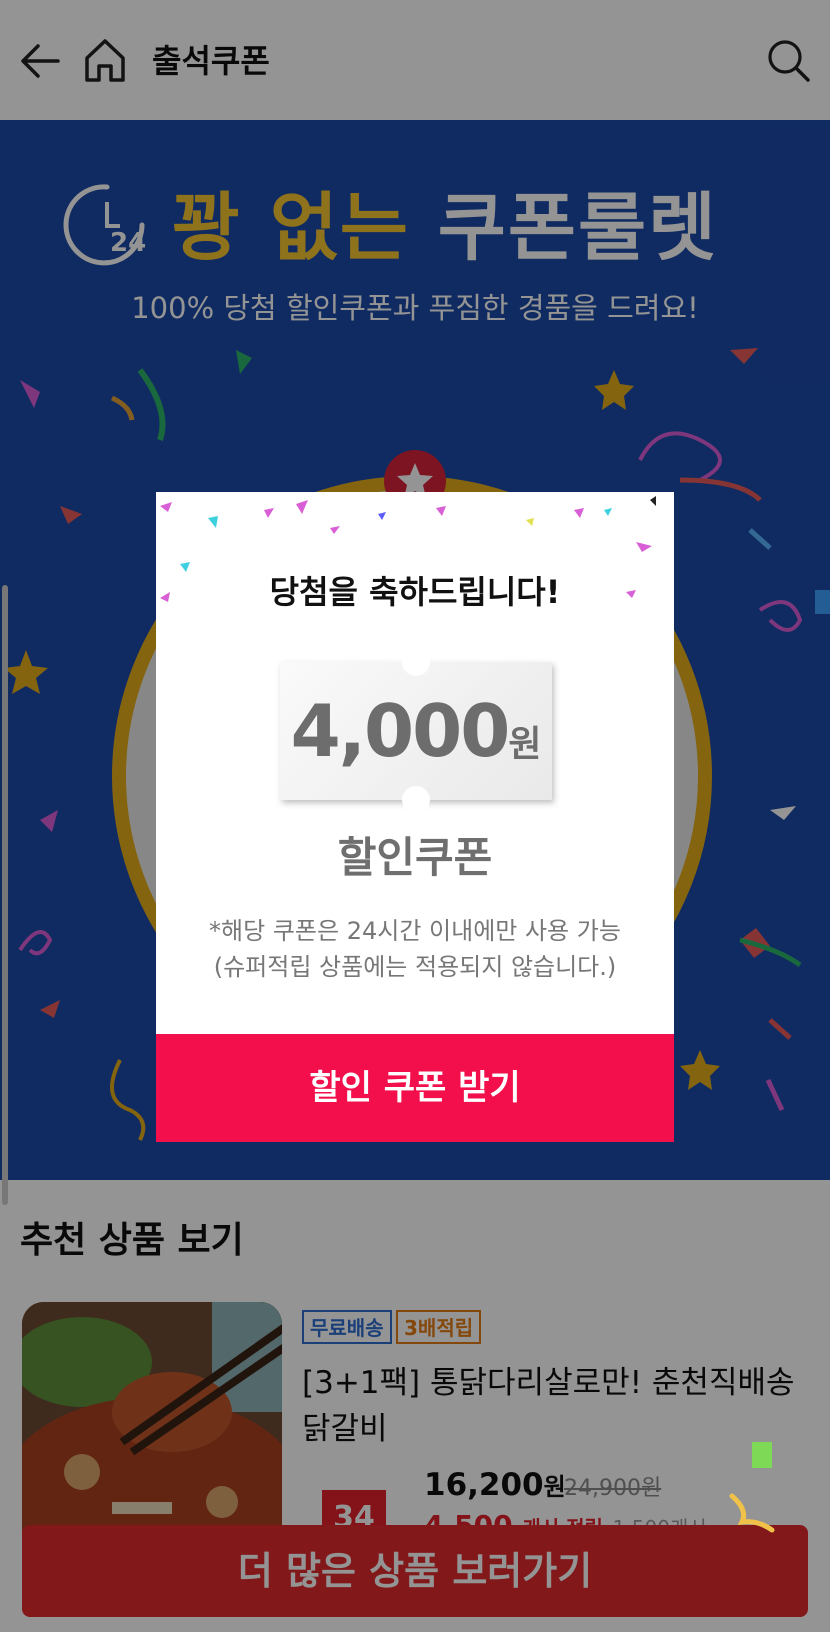  Describe the element at coordinates (415, 1088) in the screenshot. I see `claim-coupon-button: 할인 쿠폰 받기` at that location.